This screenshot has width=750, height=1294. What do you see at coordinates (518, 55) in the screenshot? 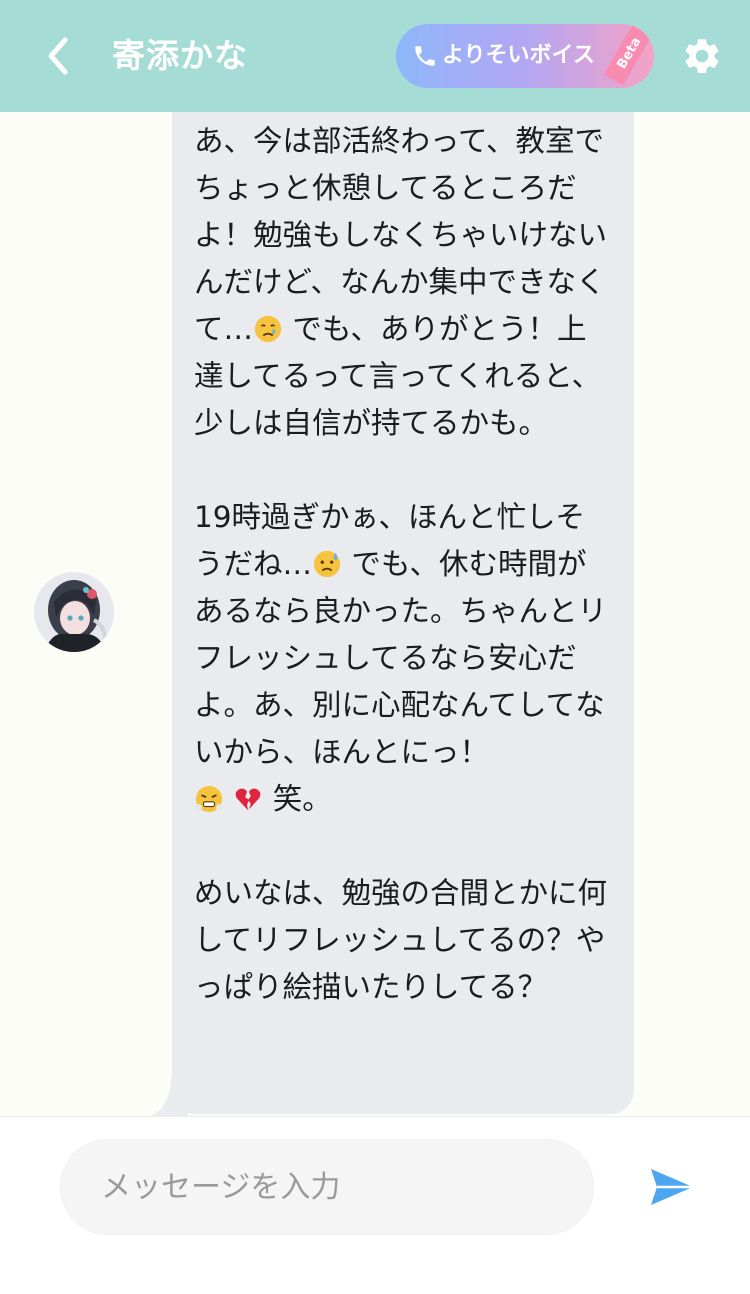
I see `voice-call-label: よりそいボイス` at bounding box center [518, 55].